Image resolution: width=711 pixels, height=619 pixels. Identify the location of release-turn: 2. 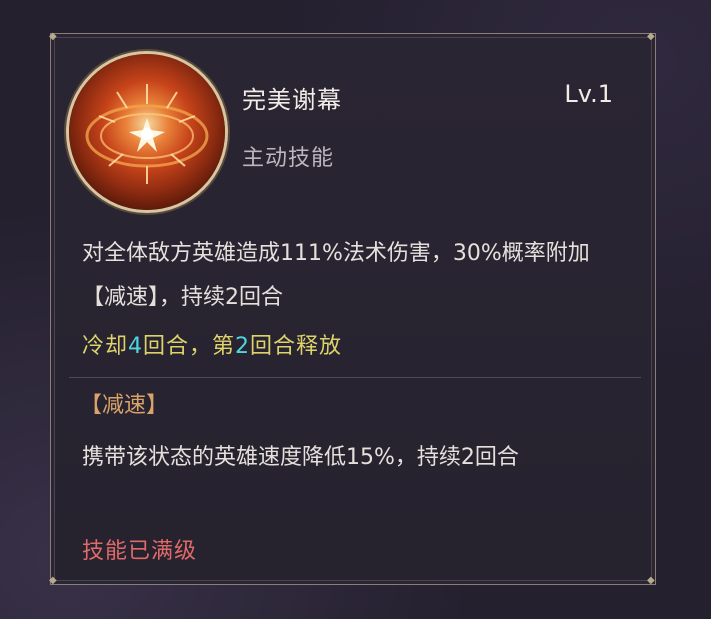
(243, 346).